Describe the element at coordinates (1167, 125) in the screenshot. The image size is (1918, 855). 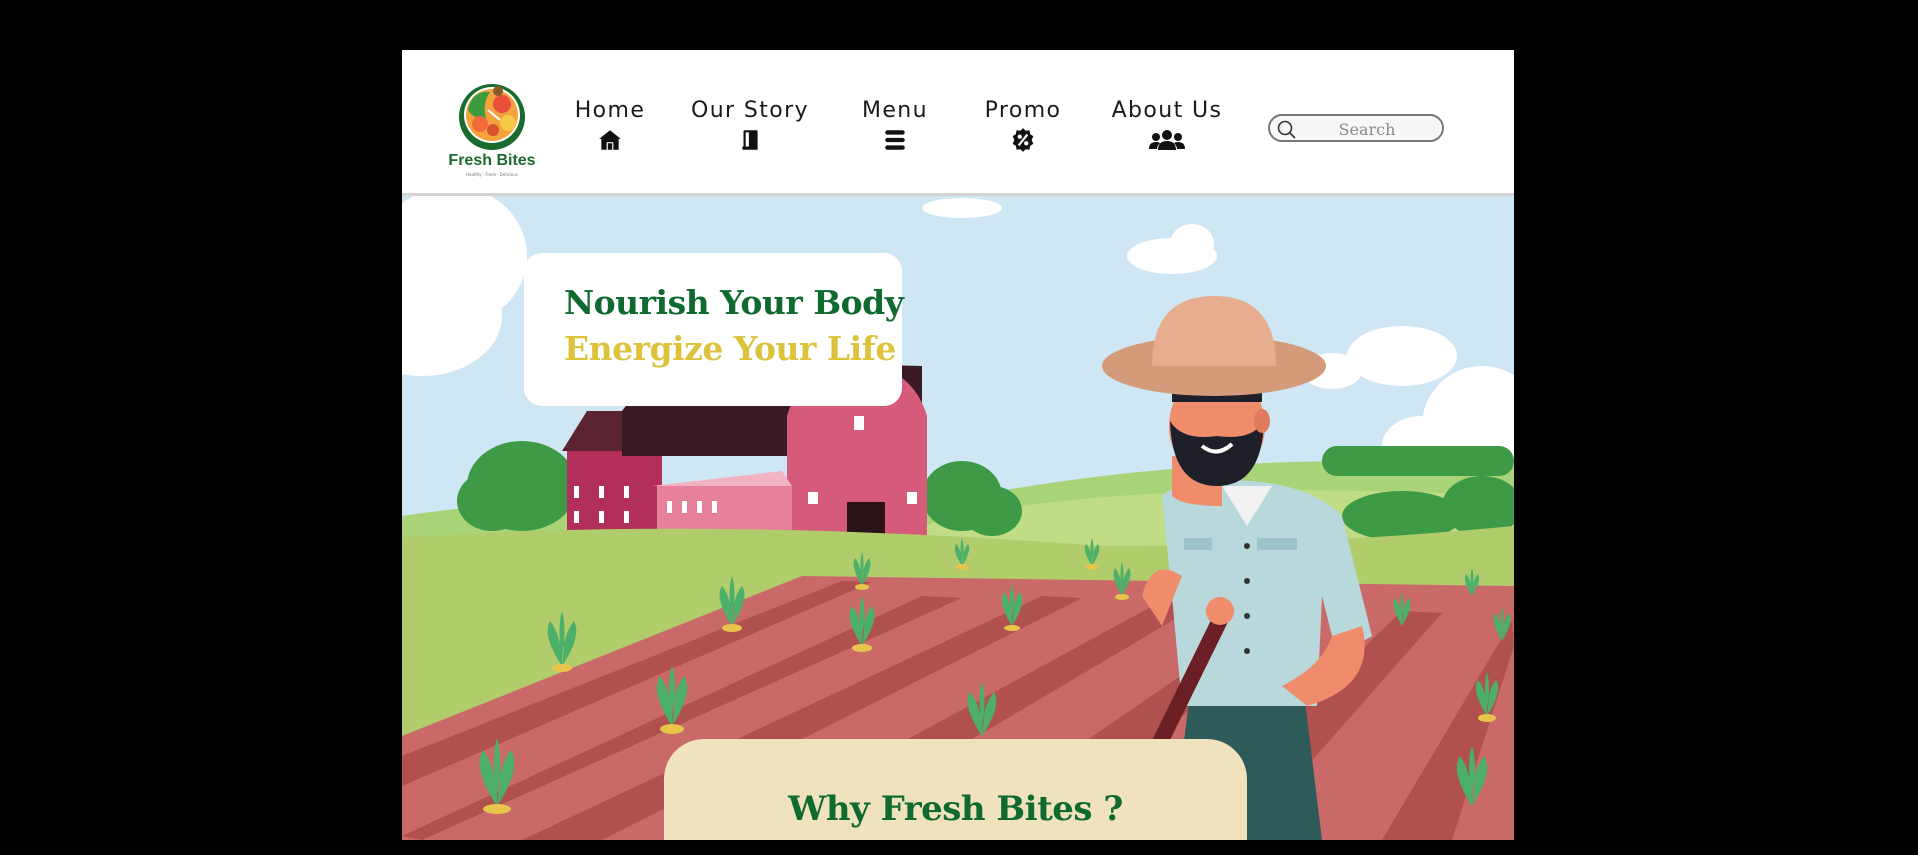
I see `nav-item-about-us: About Us` at that location.